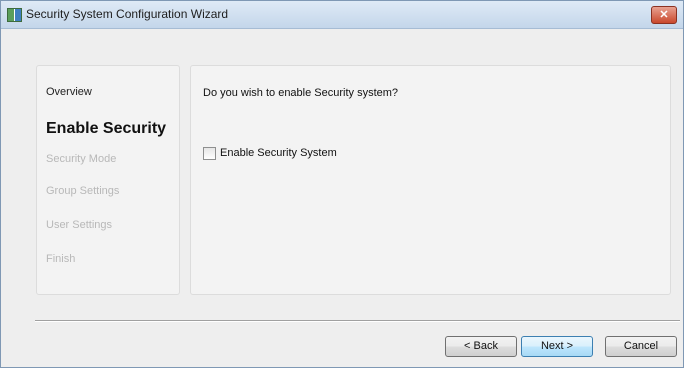  I want to click on step-finish: Finish, so click(61, 259).